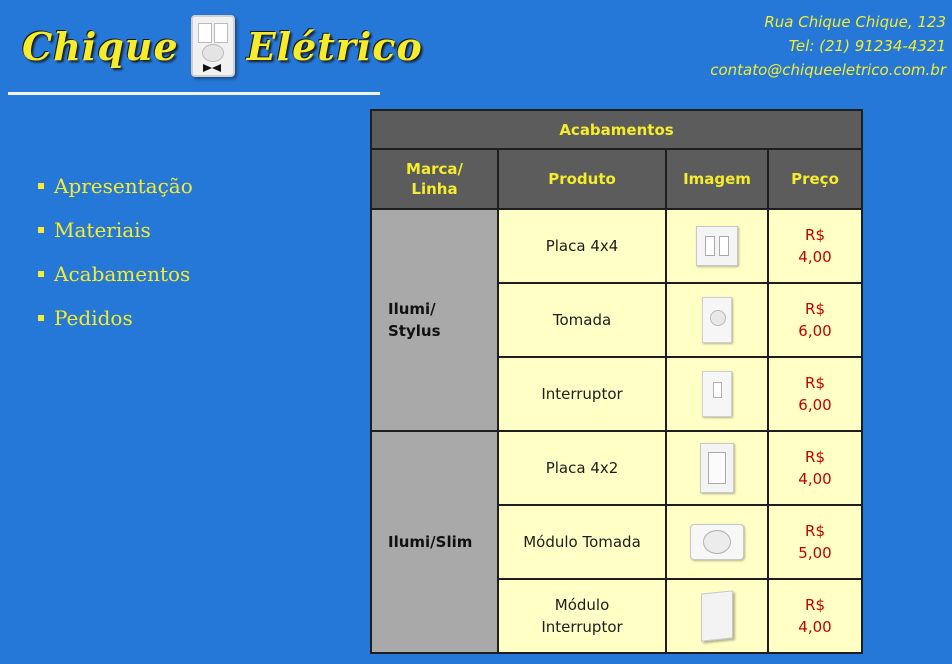 The image size is (952, 664). I want to click on column-header-brand: Marca/Linha, so click(434, 179).